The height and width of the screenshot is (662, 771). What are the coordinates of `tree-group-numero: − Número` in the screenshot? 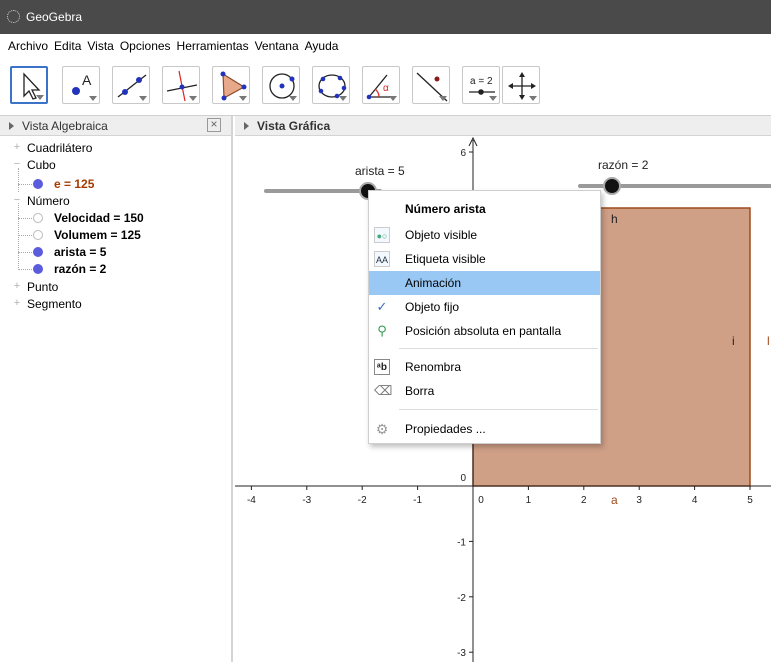 It's located at (115, 201).